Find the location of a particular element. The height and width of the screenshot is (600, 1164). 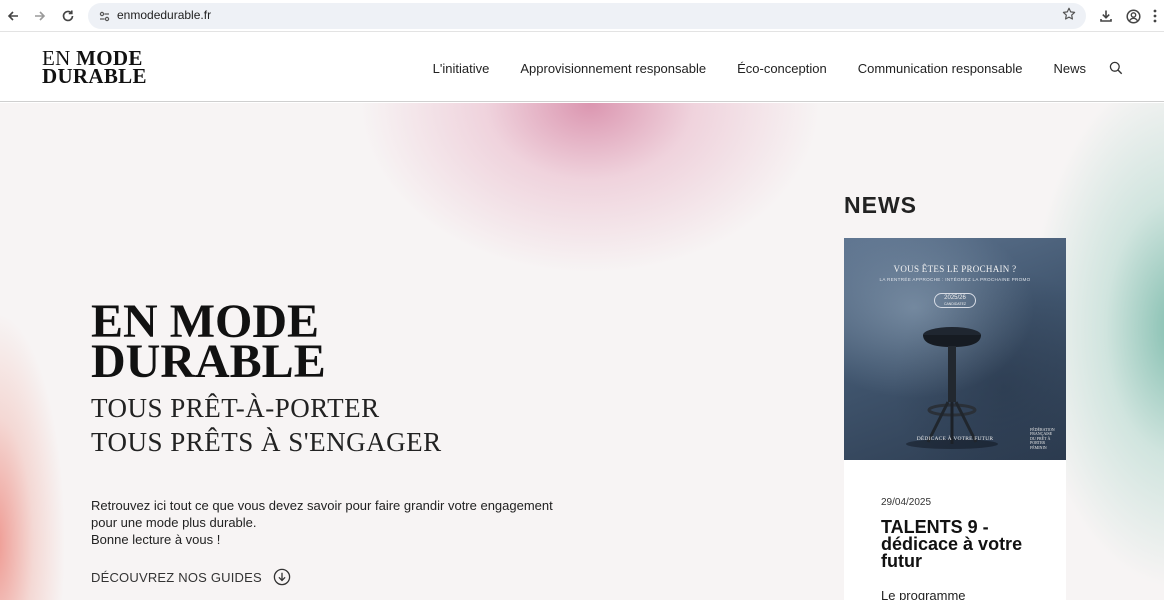

hero-subtitle-2: TOUS PRÊTS À S'ENGAGER is located at coordinates (266, 442).